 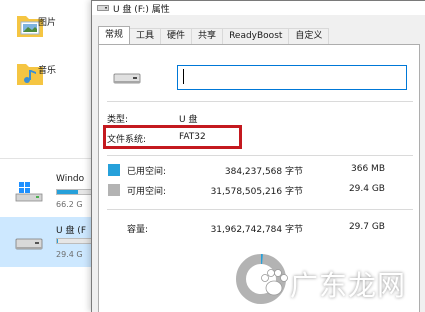 I want to click on watermark-paw-logo, so click(x=274, y=282).